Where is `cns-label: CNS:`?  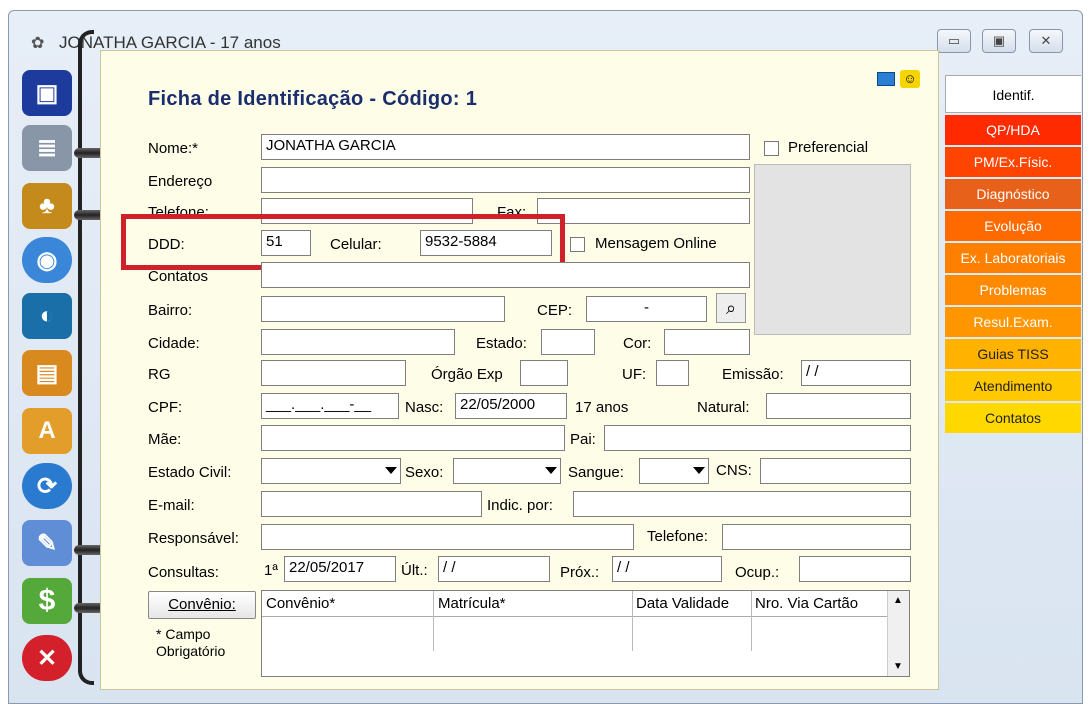
cns-label: CNS: is located at coordinates (734, 470).